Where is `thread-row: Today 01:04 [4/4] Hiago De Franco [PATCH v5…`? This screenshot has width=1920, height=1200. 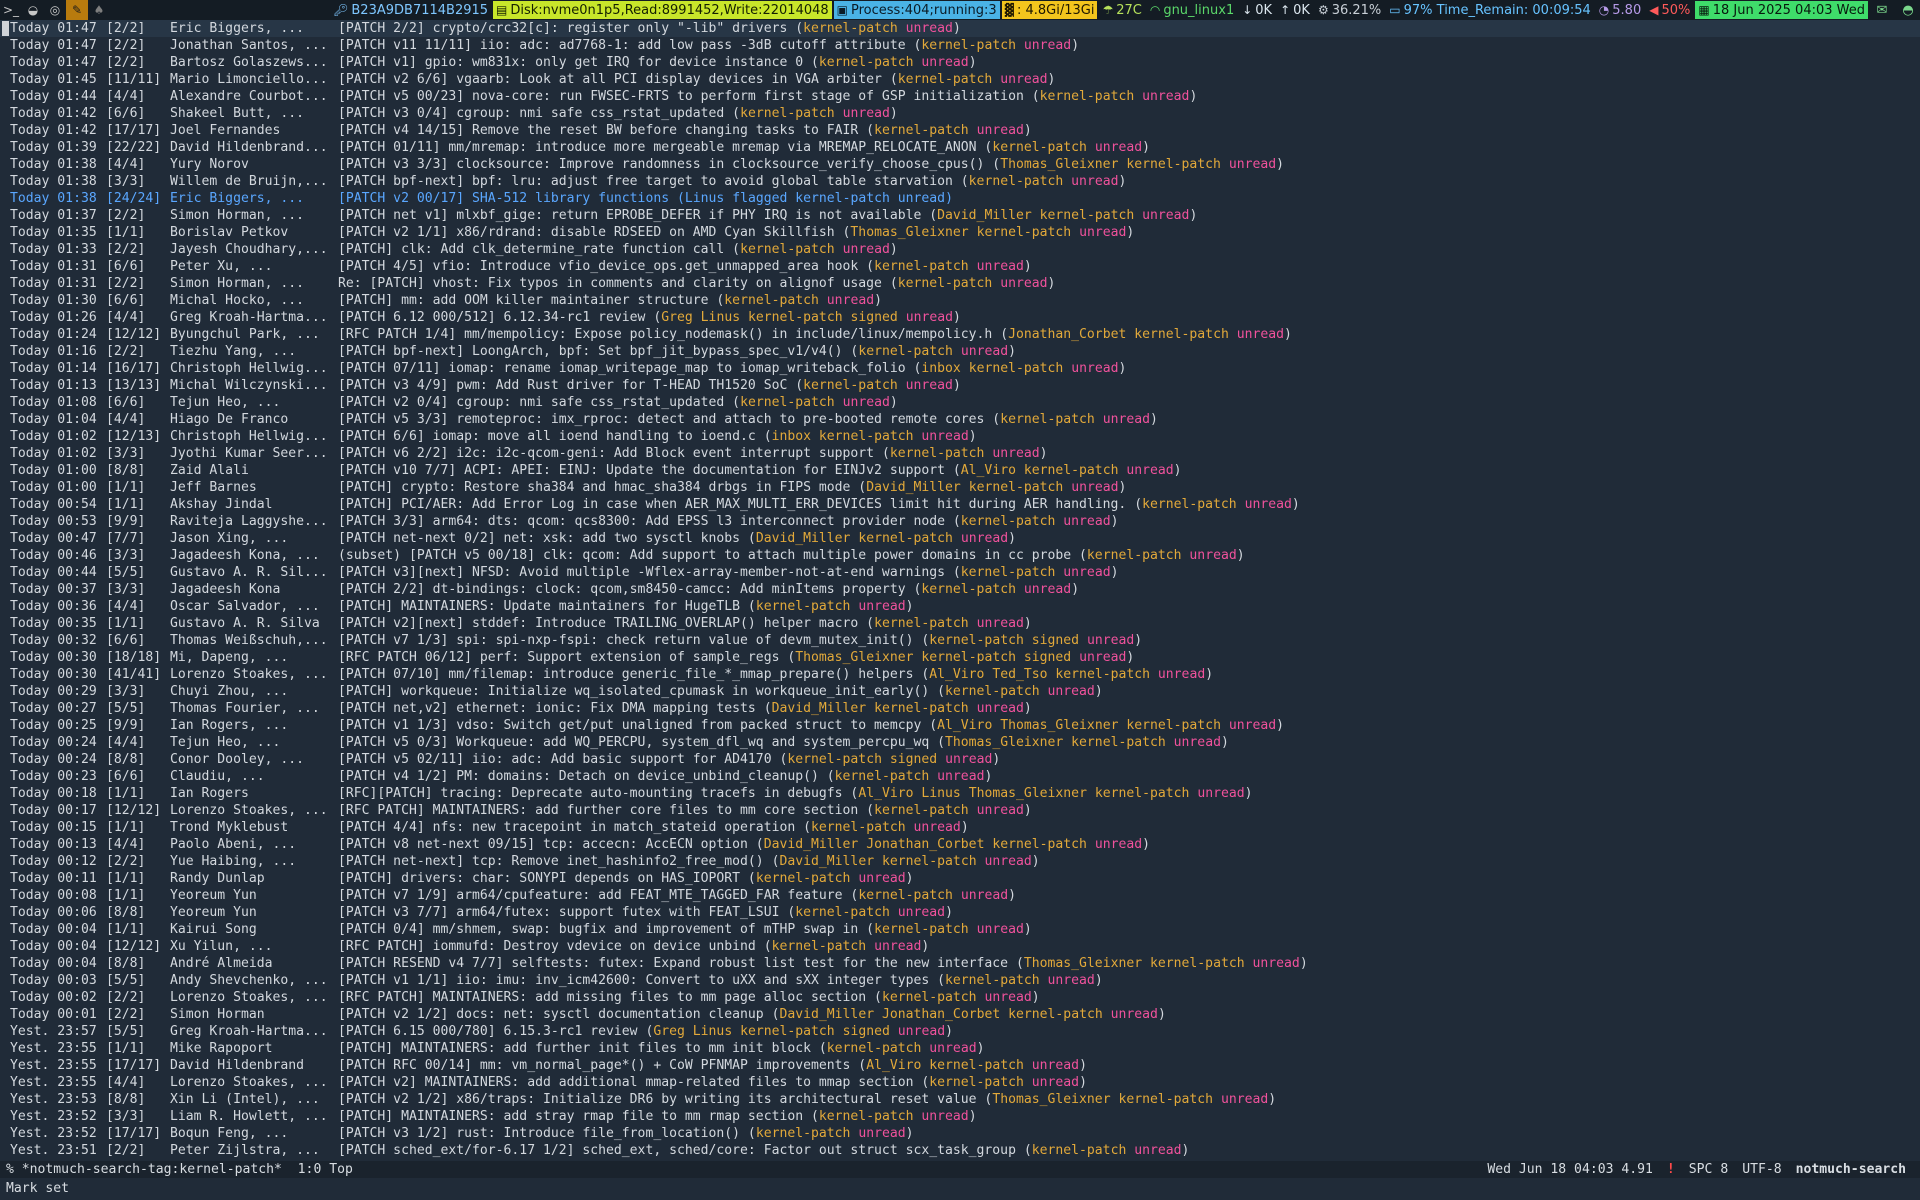 thread-row: Today 01:04 [4/4] Hiago De Franco [PATCH v5… is located at coordinates (960, 419).